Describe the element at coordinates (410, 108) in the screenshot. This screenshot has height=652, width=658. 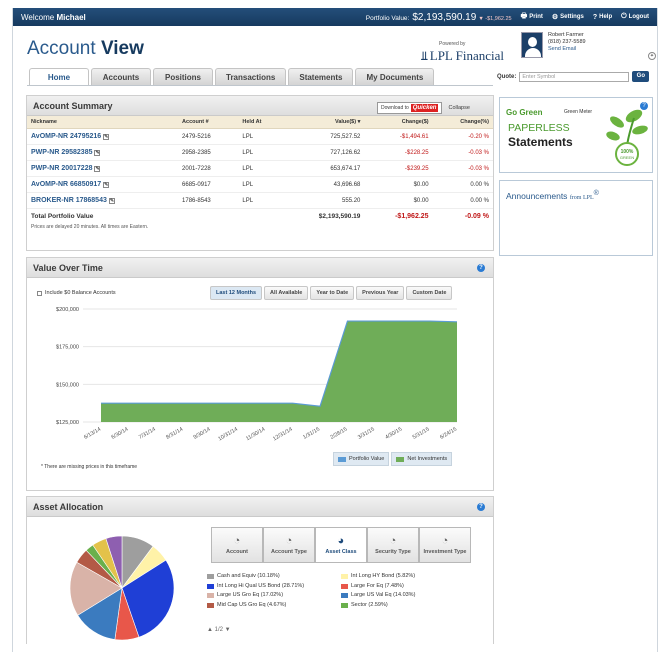
I see `download-quicken-button: Download to Quicken` at that location.